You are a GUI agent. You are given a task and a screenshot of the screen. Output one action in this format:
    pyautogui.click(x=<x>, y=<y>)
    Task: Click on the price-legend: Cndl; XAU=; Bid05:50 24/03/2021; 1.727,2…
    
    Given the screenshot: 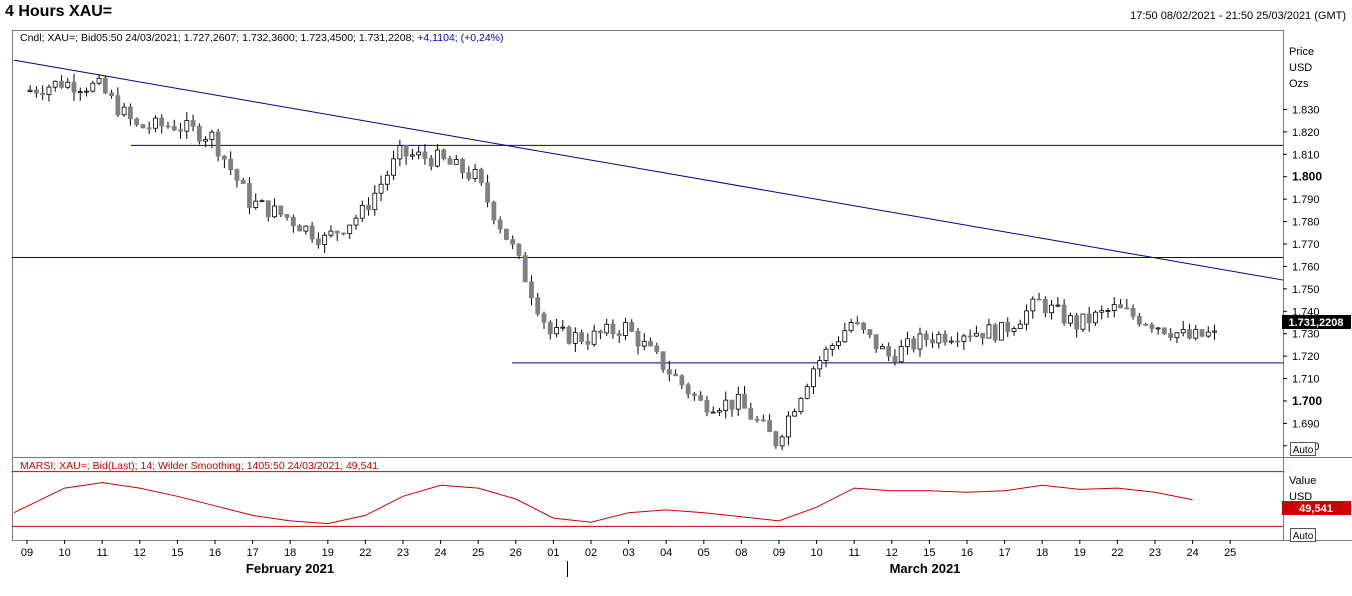 What is the action you would take?
    pyautogui.click(x=262, y=38)
    